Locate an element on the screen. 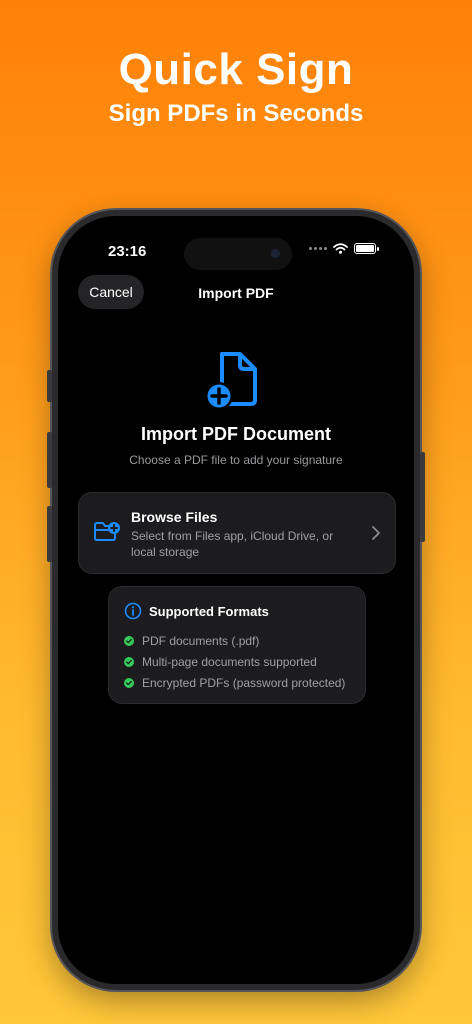  format-item-label: Multi-page documents supported is located at coordinates (229, 662).